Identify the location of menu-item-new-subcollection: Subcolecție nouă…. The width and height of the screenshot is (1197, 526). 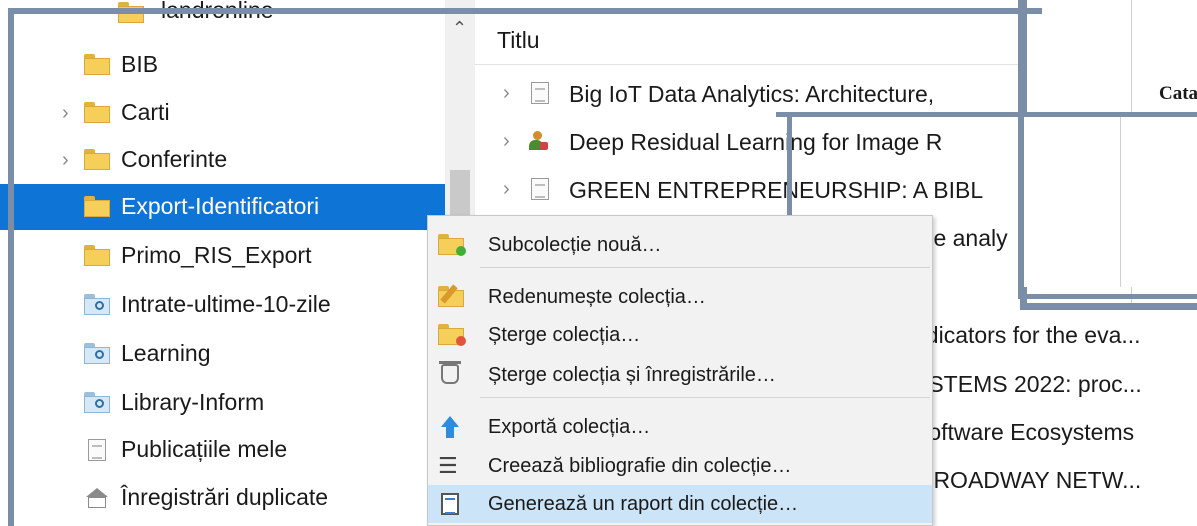
(680, 245).